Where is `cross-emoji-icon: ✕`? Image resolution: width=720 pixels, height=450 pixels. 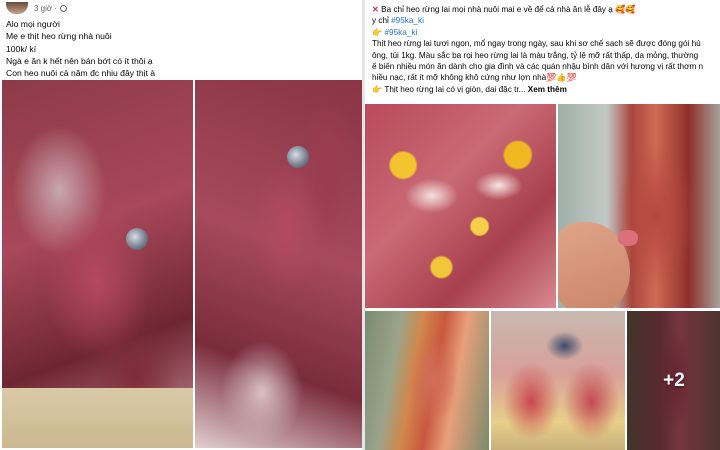 cross-emoji-icon: ✕ is located at coordinates (375, 9).